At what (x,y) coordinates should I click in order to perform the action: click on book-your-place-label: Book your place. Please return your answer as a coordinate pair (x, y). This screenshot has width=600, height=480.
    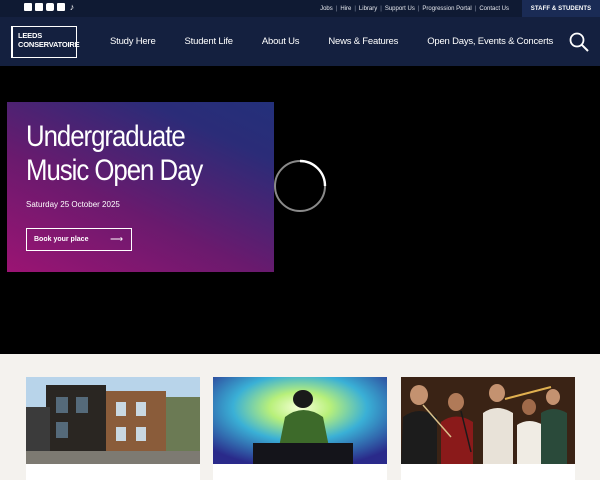
    Looking at the image, I should click on (61, 239).